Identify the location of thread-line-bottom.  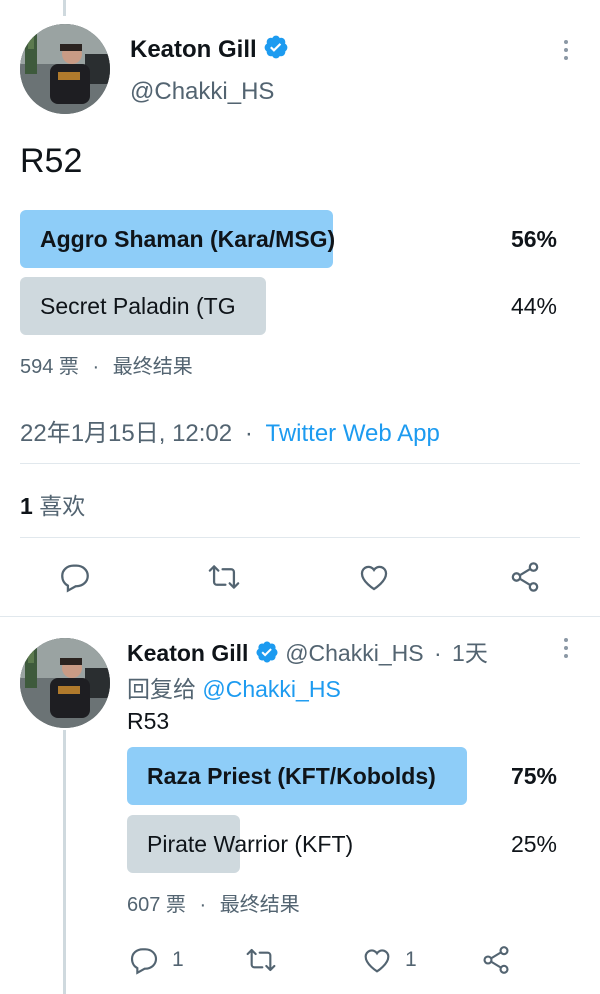
(64, 862).